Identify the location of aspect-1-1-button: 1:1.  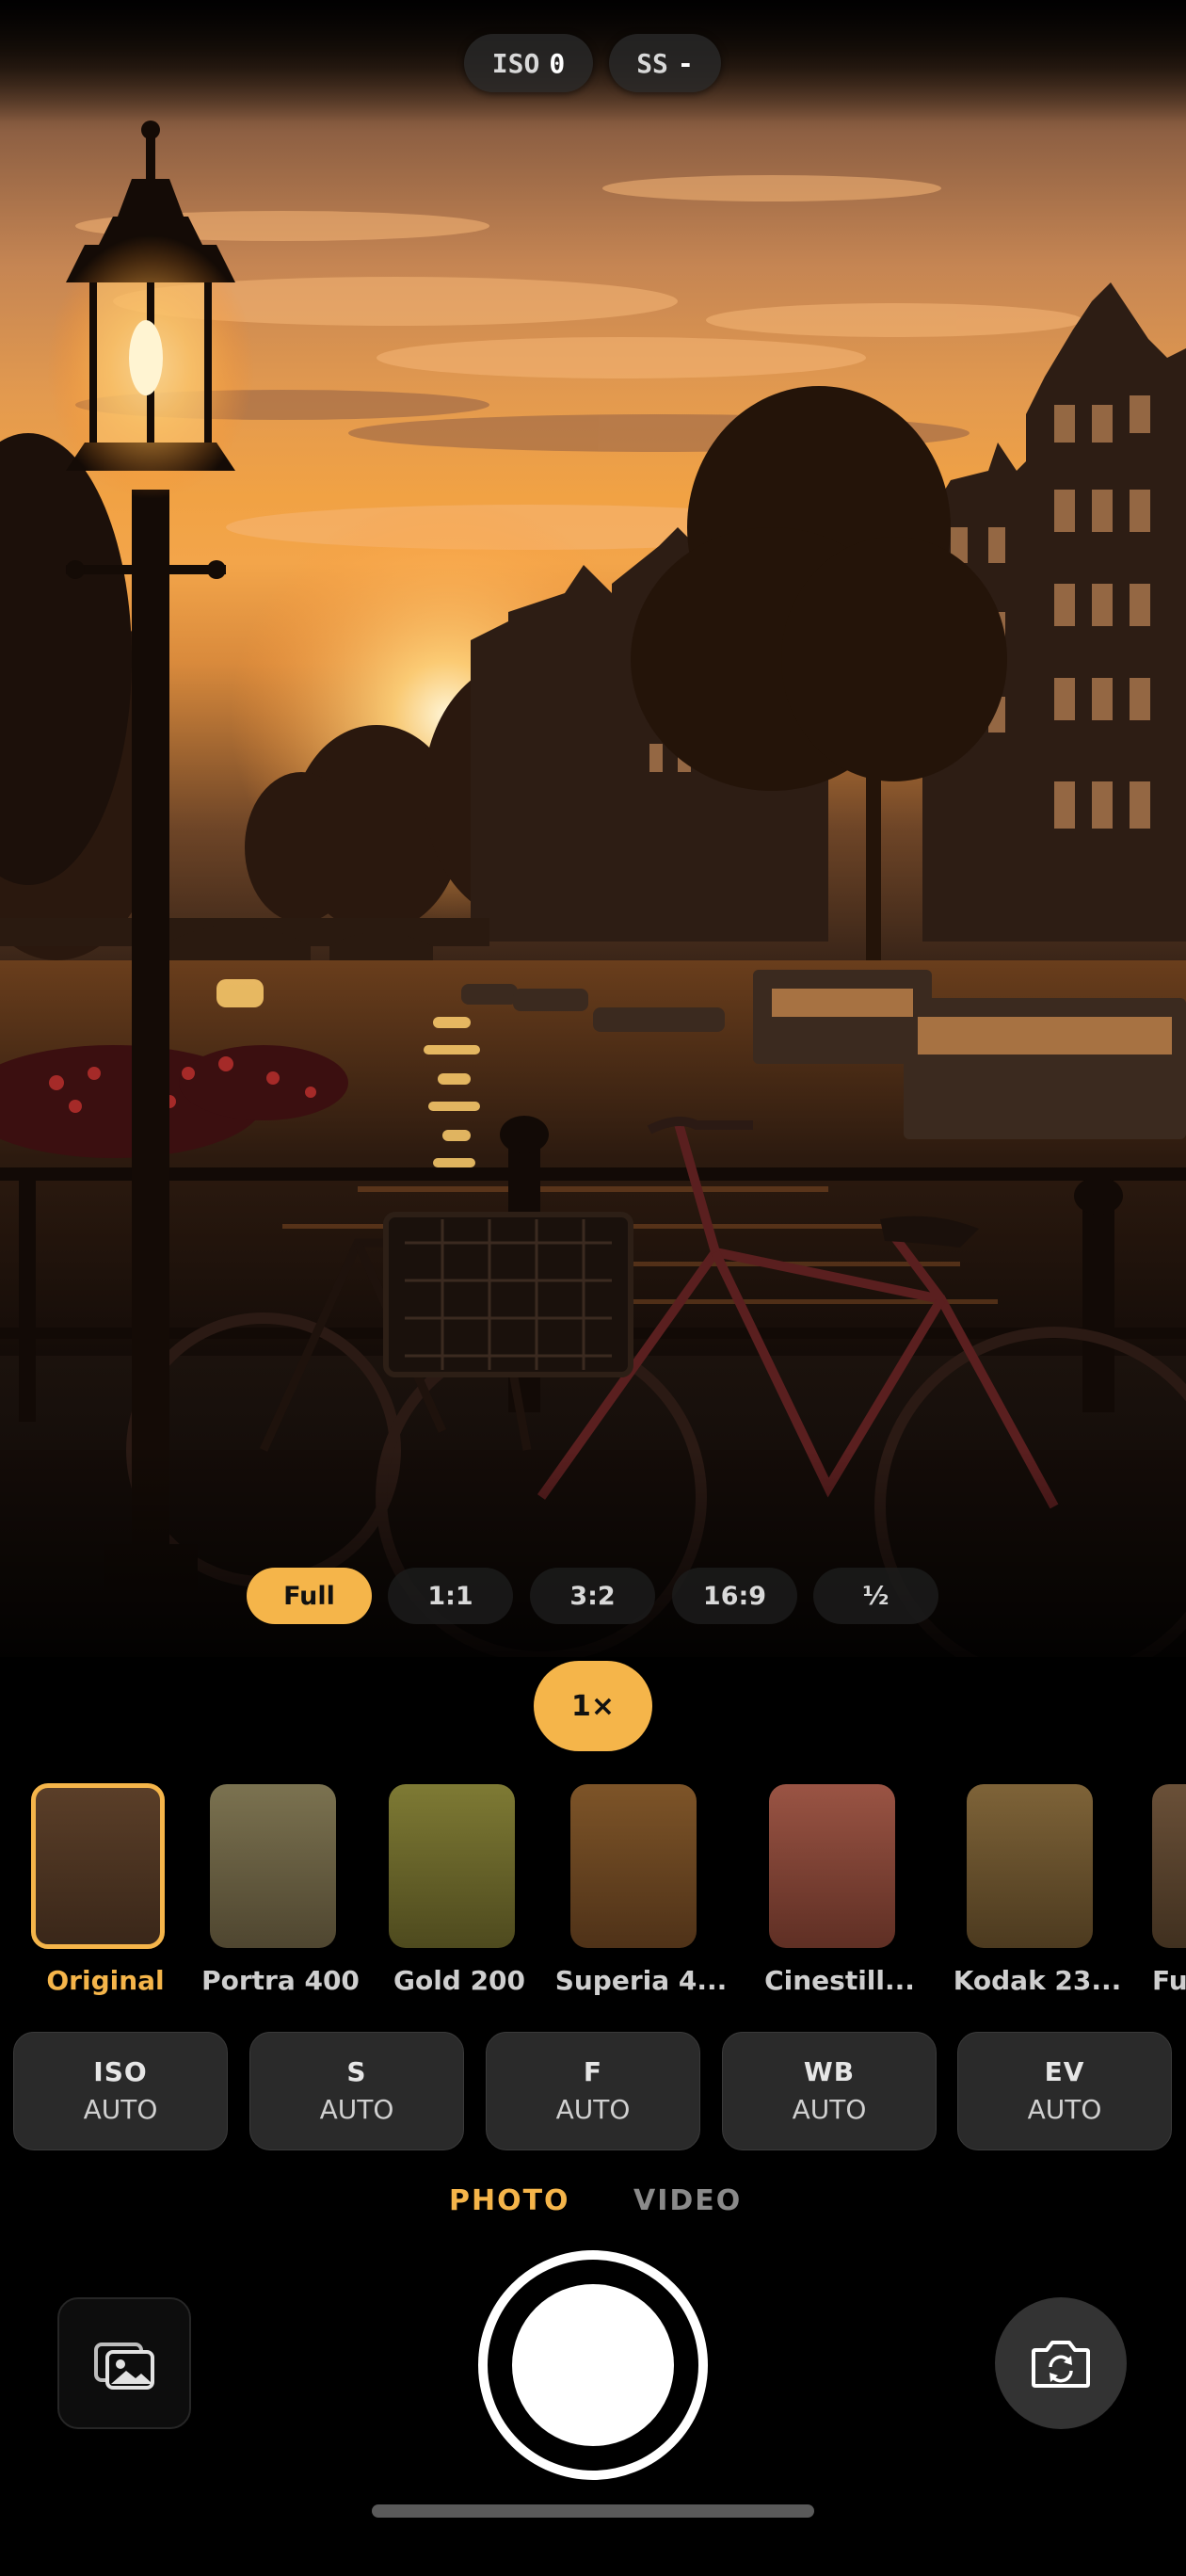
(450, 1596).